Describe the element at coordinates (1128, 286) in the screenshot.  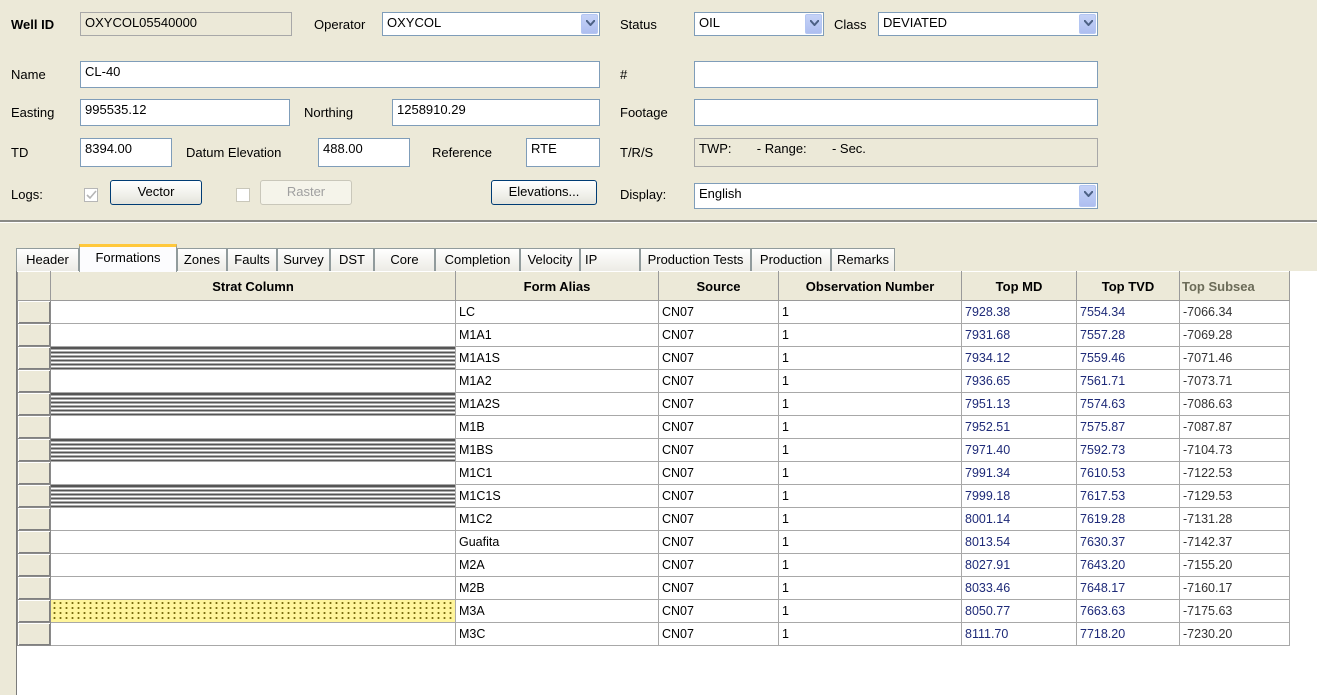
I see `column-header-top-tvd: Top TVD` at that location.